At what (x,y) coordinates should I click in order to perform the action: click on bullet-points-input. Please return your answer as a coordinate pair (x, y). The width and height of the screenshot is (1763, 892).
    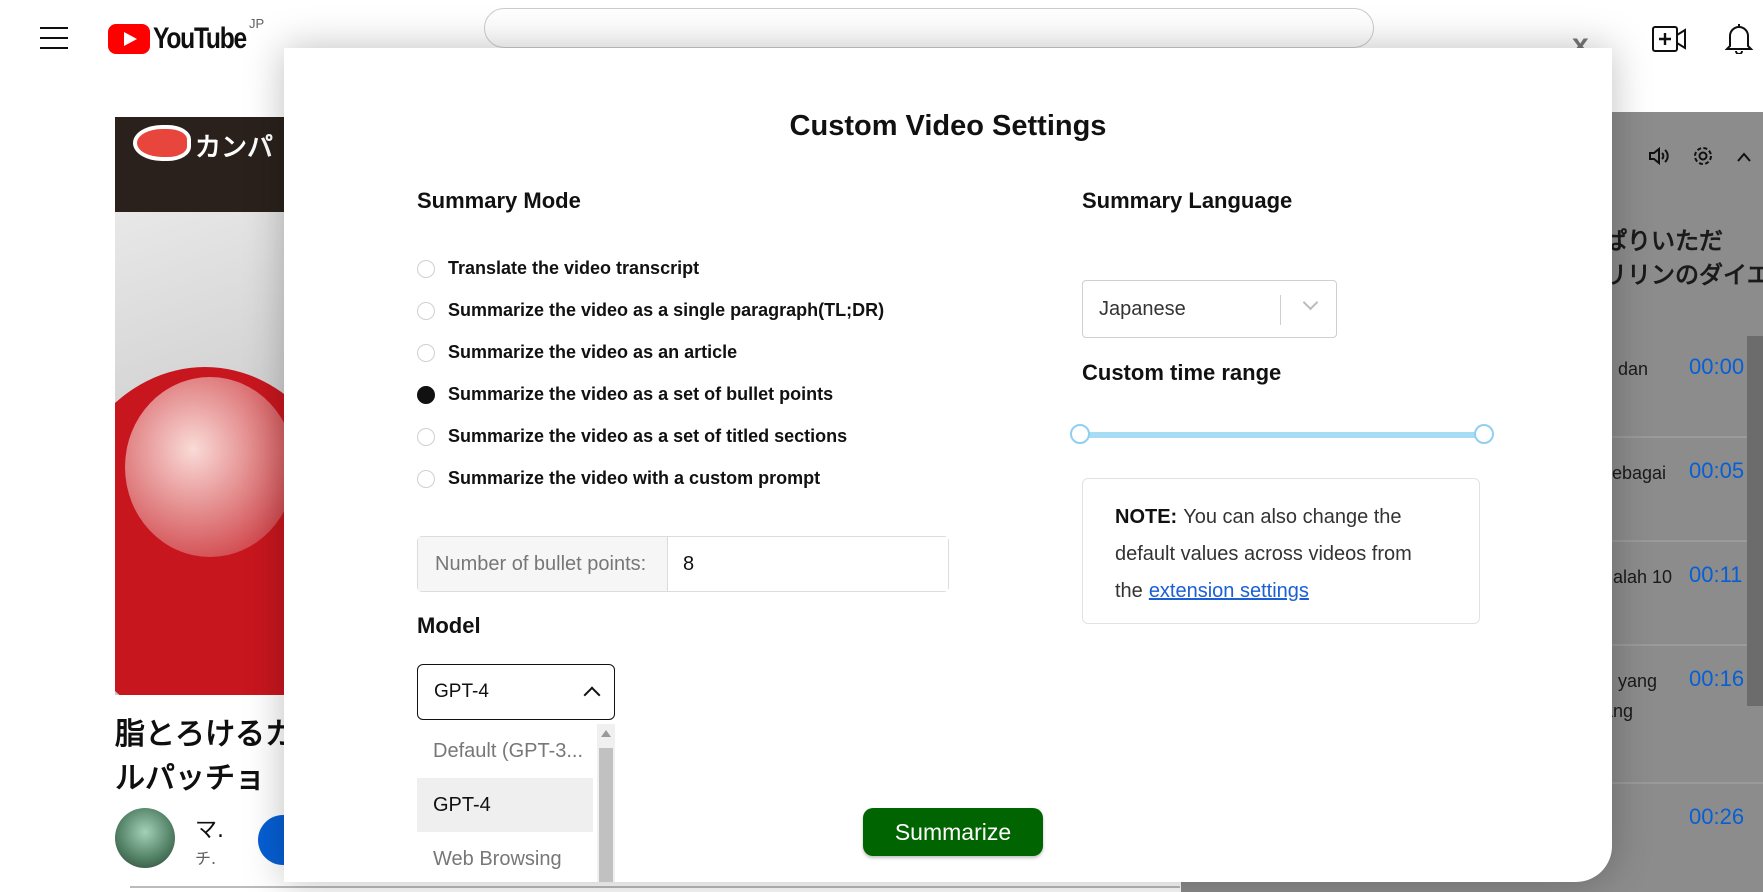
    Looking at the image, I should click on (808, 564).